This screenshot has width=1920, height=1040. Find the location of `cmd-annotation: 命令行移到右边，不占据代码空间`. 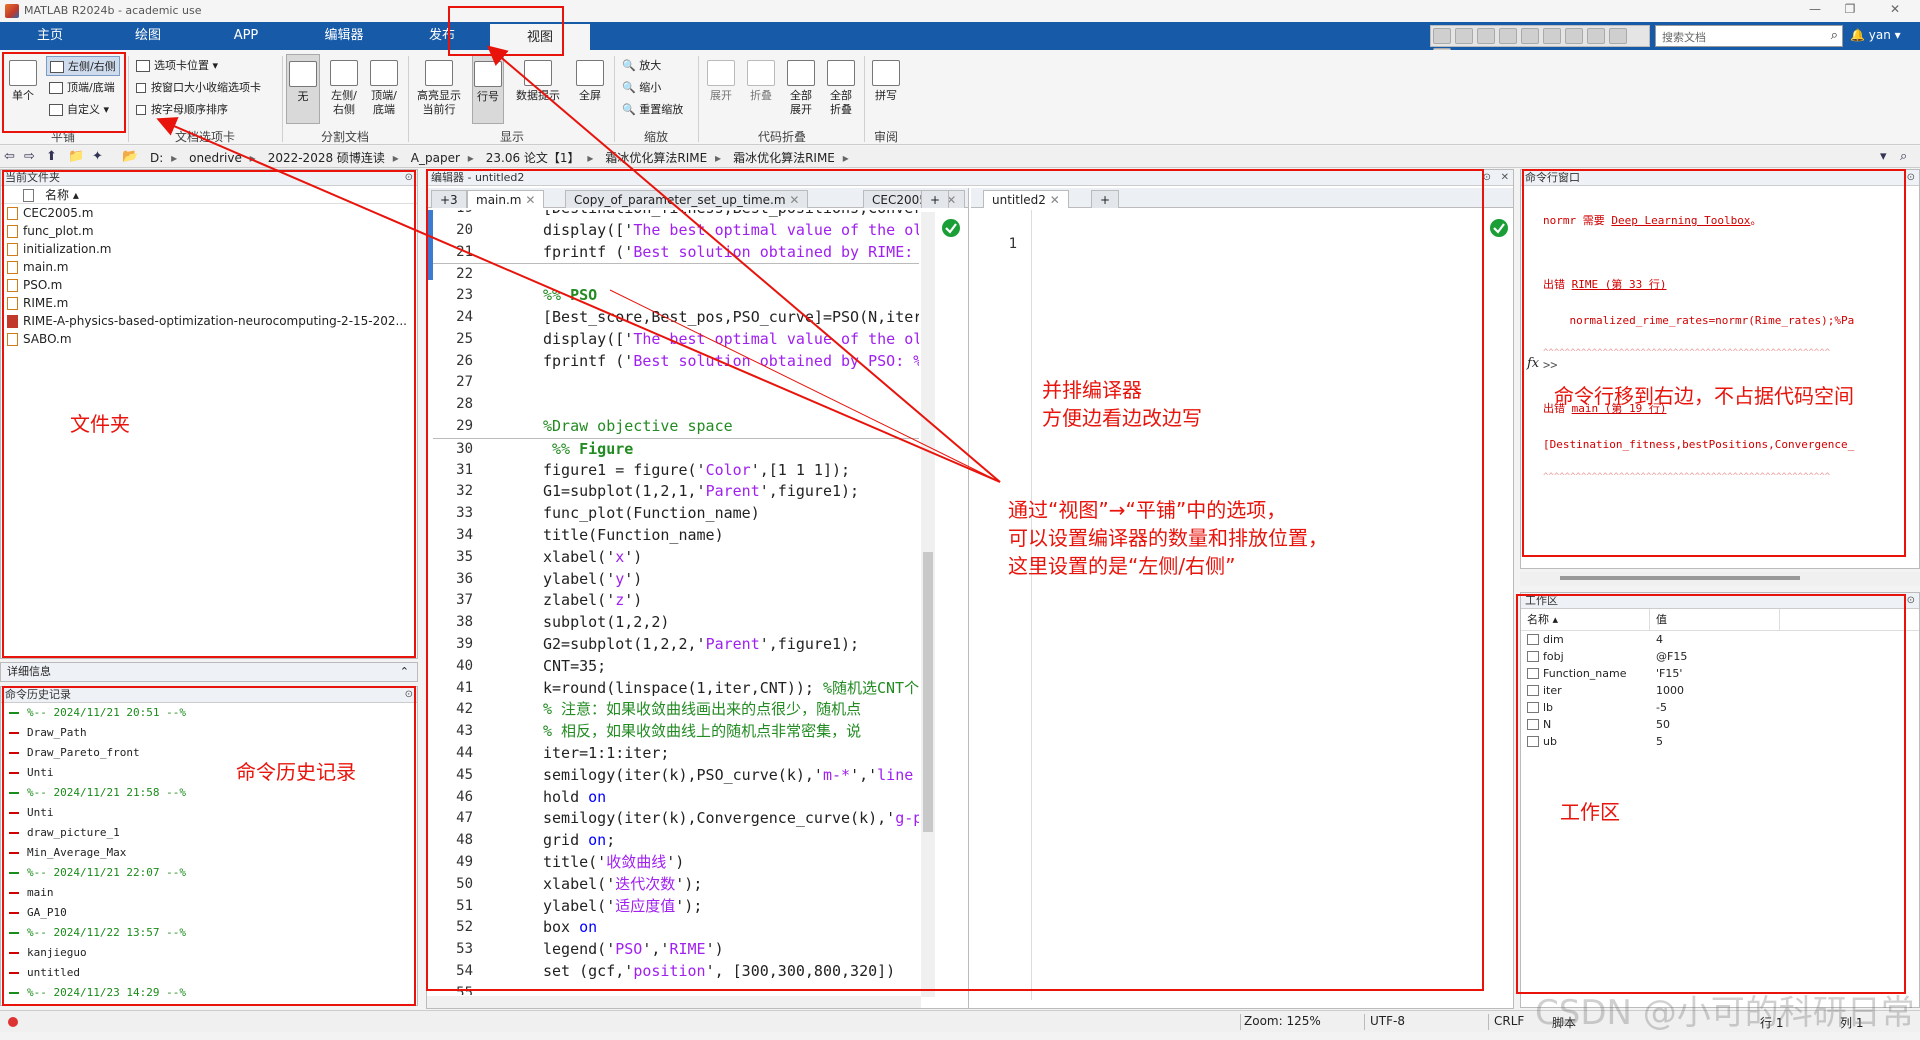

cmd-annotation: 命令行移到右边，不占据代码空间 is located at coordinates (1704, 396).